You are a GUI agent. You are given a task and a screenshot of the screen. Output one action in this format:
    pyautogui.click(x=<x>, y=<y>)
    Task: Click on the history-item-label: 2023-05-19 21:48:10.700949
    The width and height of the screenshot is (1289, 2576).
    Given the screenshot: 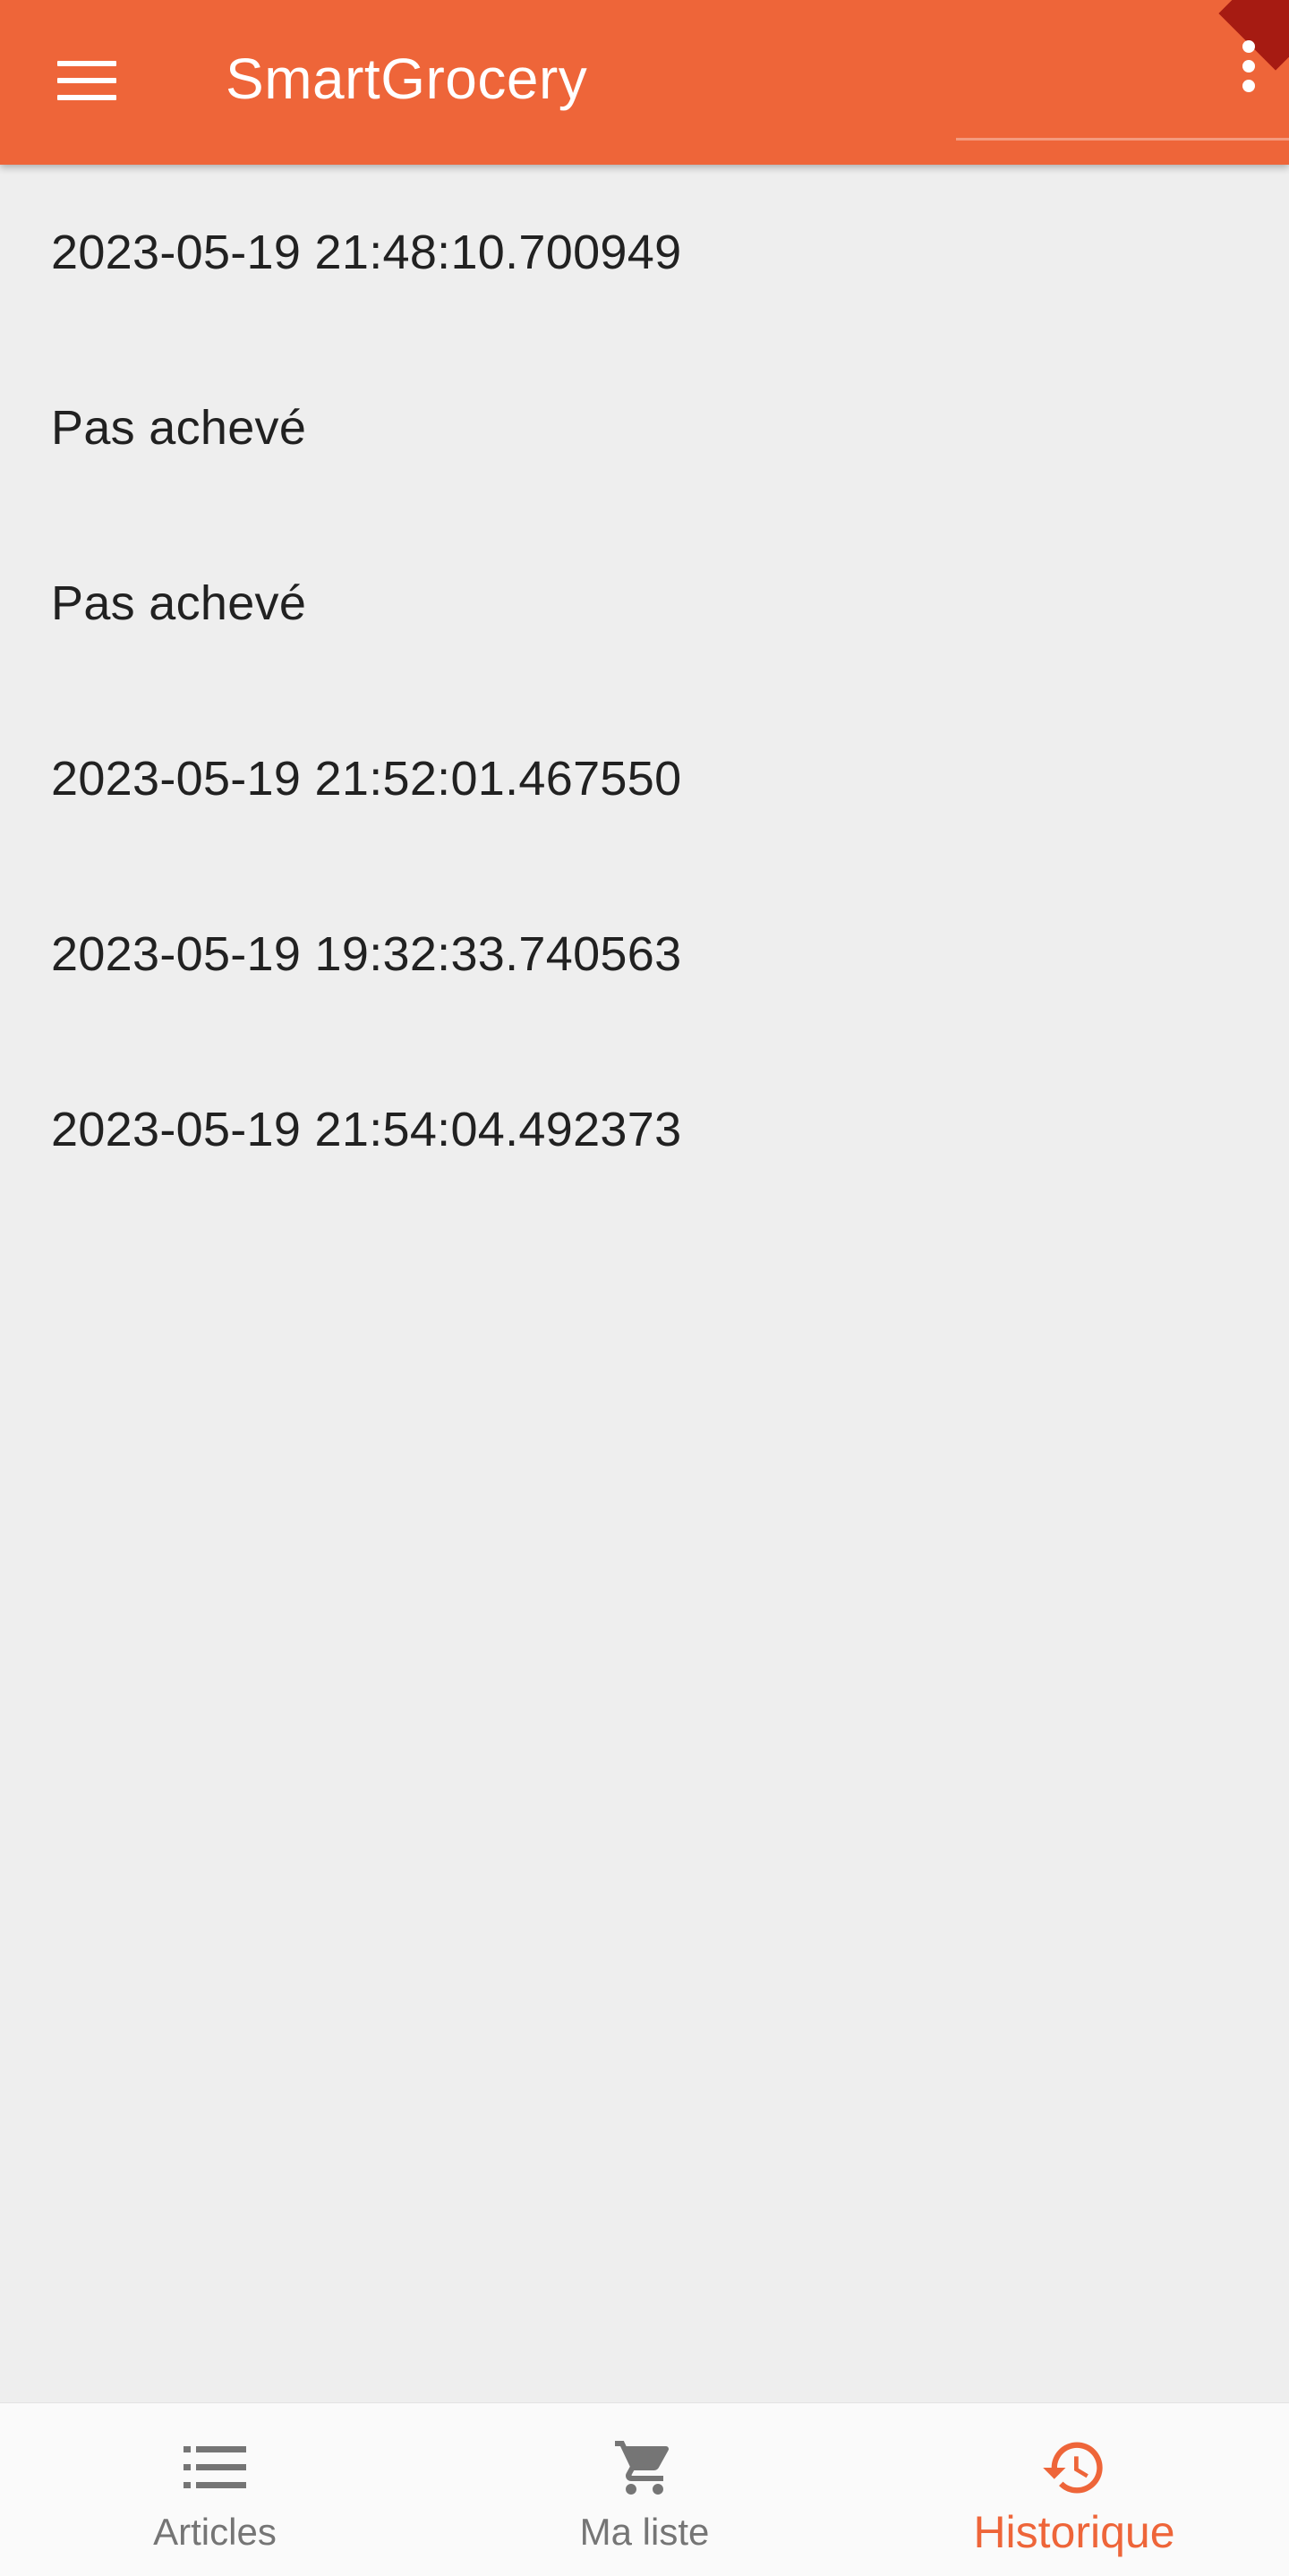 What is the action you would take?
    pyautogui.click(x=366, y=252)
    